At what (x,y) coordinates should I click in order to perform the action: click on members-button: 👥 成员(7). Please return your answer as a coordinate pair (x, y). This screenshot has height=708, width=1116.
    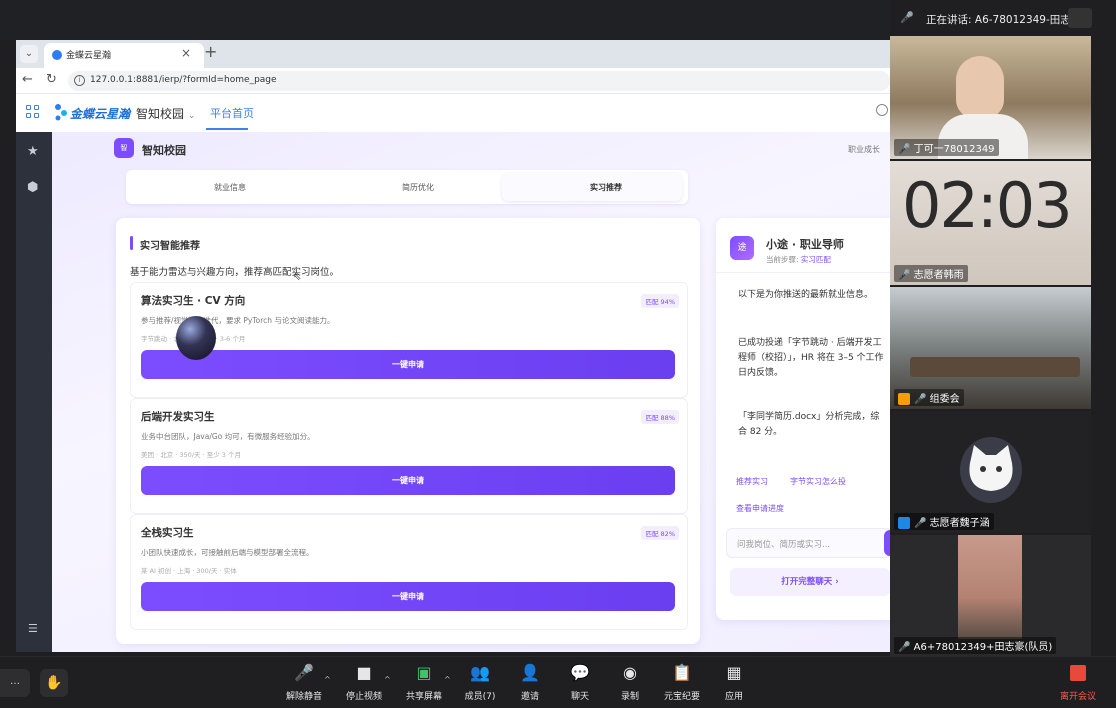
    Looking at the image, I should click on (480, 682).